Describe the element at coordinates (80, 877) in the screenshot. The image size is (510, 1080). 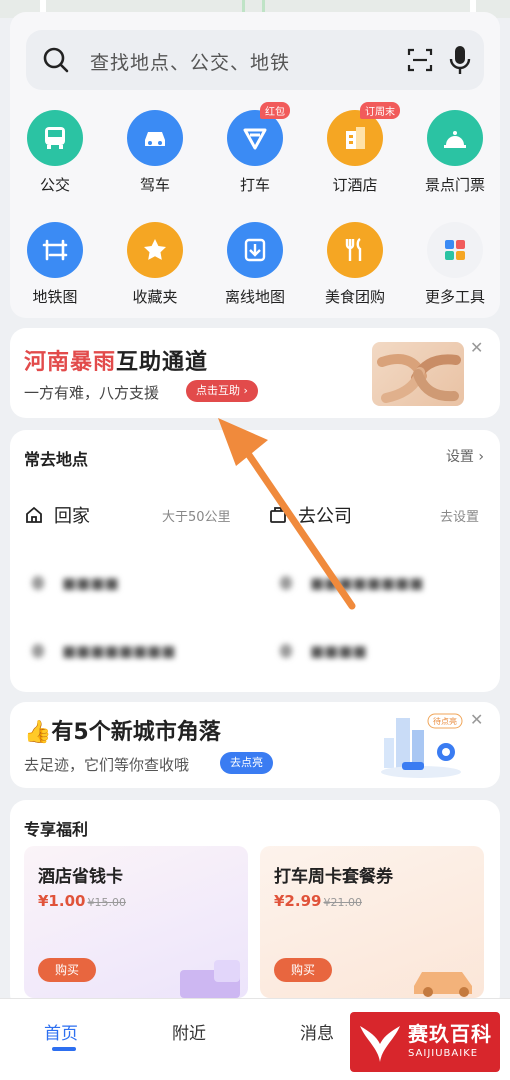
I see `benefit-title: 酒店省钱卡` at that location.